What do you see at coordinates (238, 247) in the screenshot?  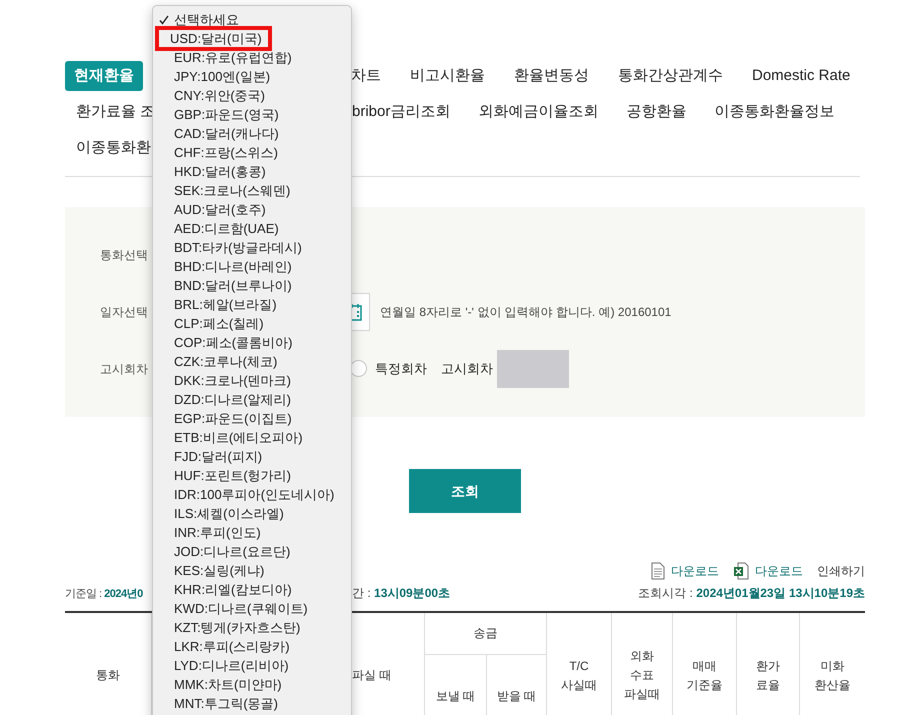 I see `dropdown-option: BDT:타카(방글라데시)` at bounding box center [238, 247].